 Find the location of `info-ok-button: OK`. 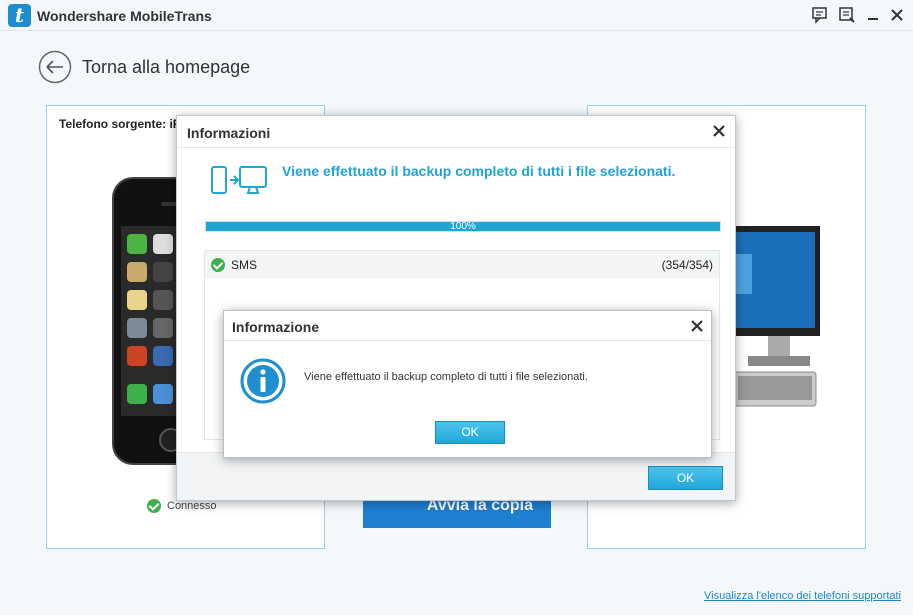

info-ok-button: OK is located at coordinates (470, 432).